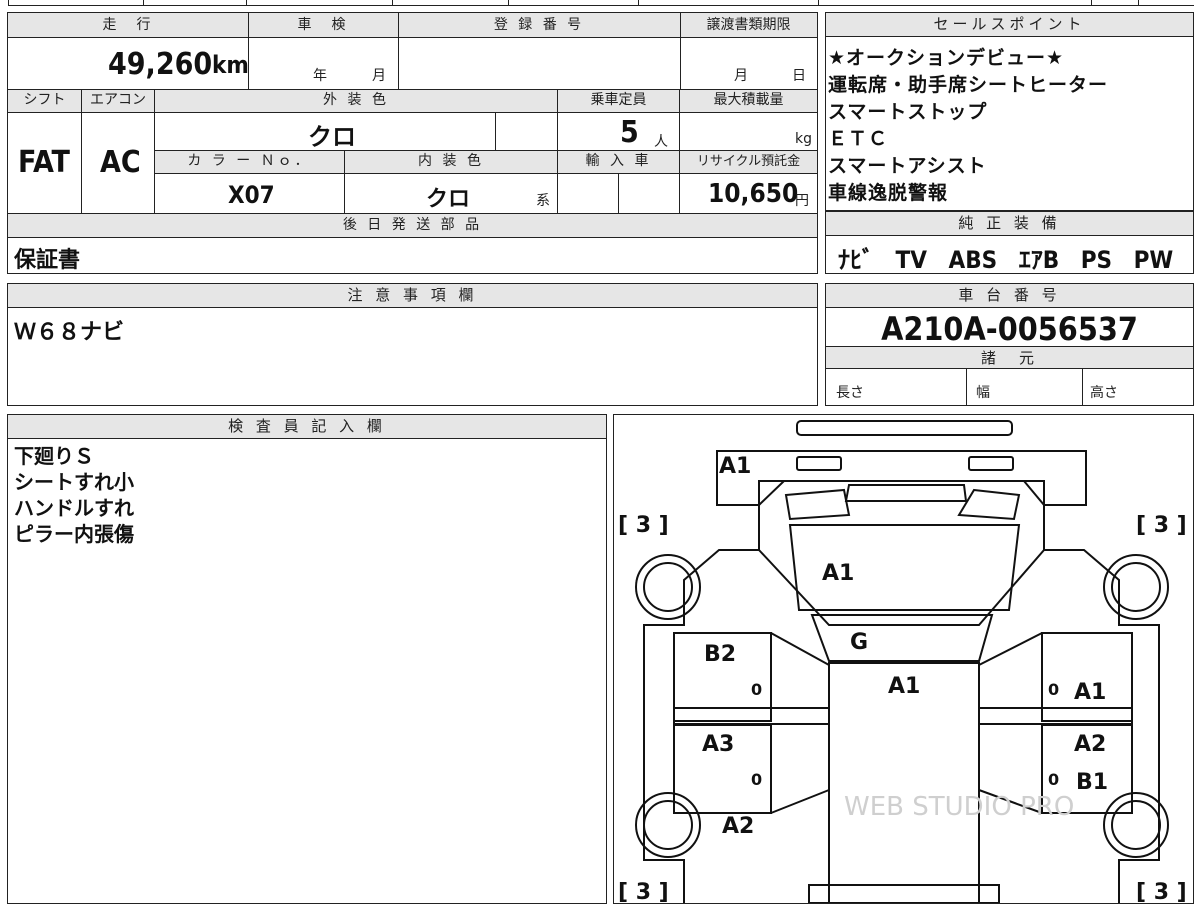  What do you see at coordinates (901, 553) in the screenshot?
I see `hood` at bounding box center [901, 553].